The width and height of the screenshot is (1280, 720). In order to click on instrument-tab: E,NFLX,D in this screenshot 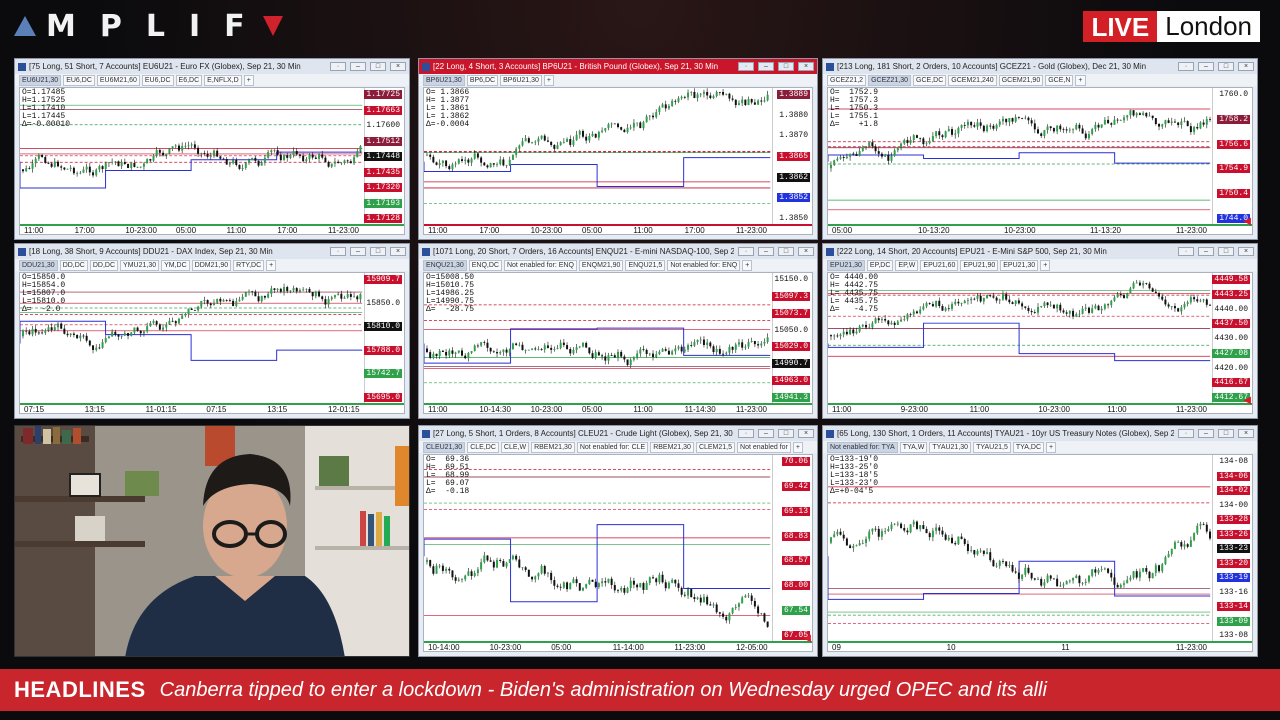, I will do `click(223, 80)`.